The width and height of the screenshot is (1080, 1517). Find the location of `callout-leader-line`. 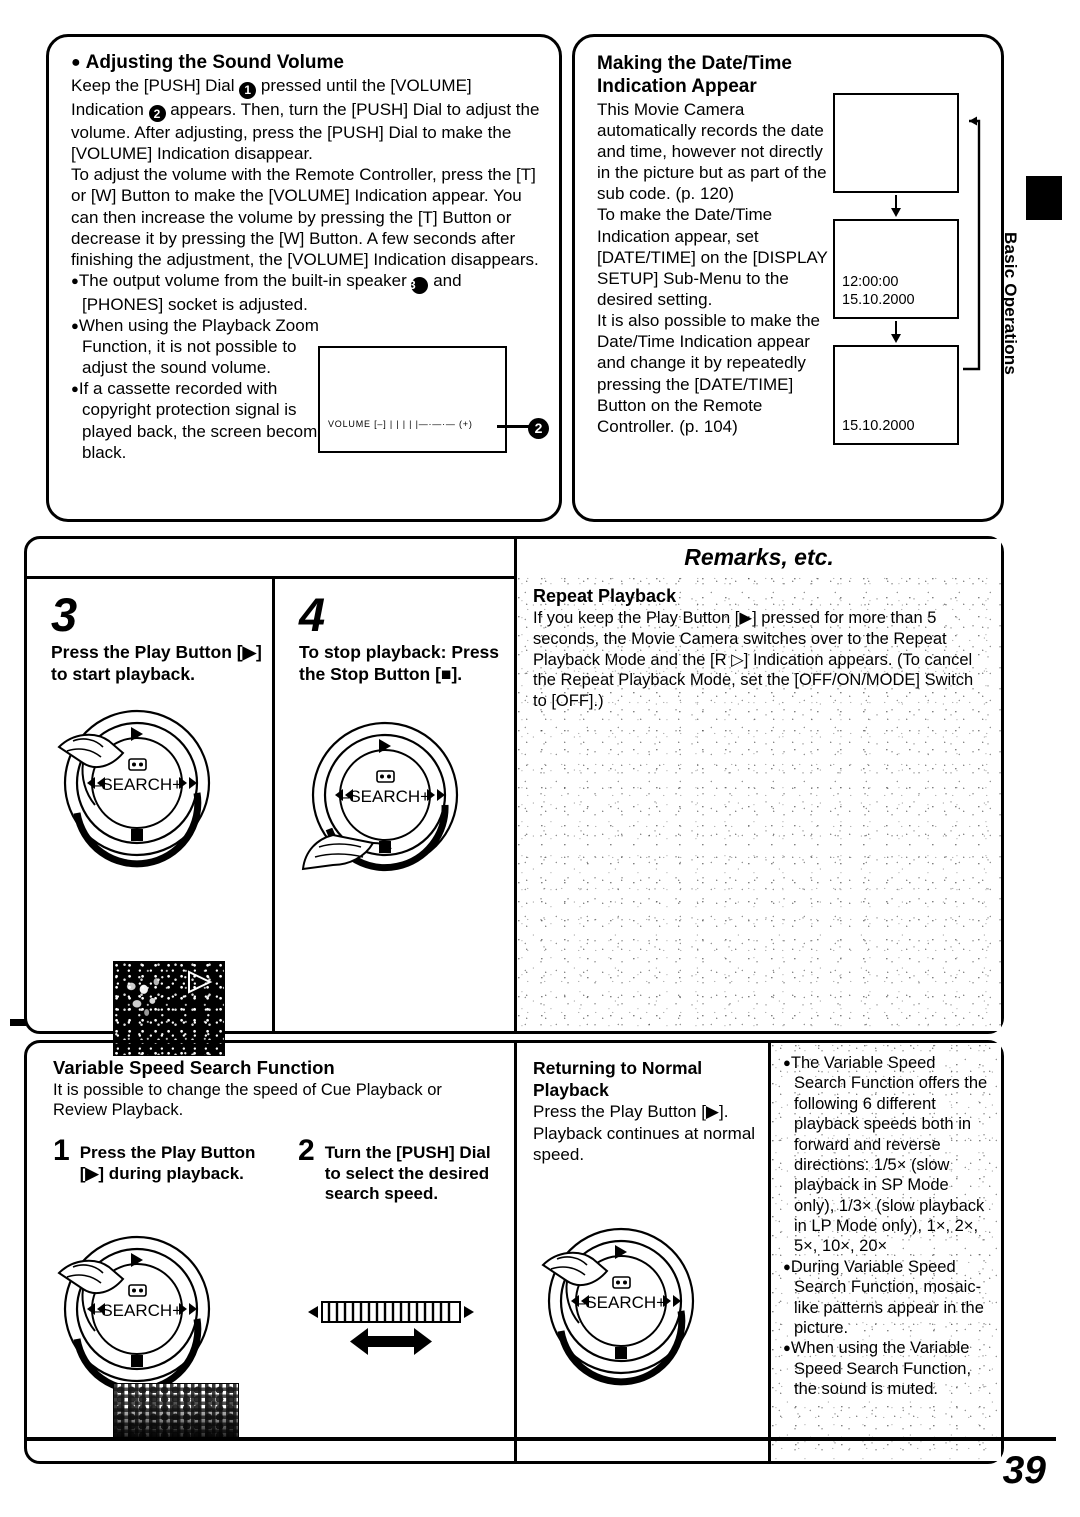

callout-leader-line is located at coordinates (514, 426).